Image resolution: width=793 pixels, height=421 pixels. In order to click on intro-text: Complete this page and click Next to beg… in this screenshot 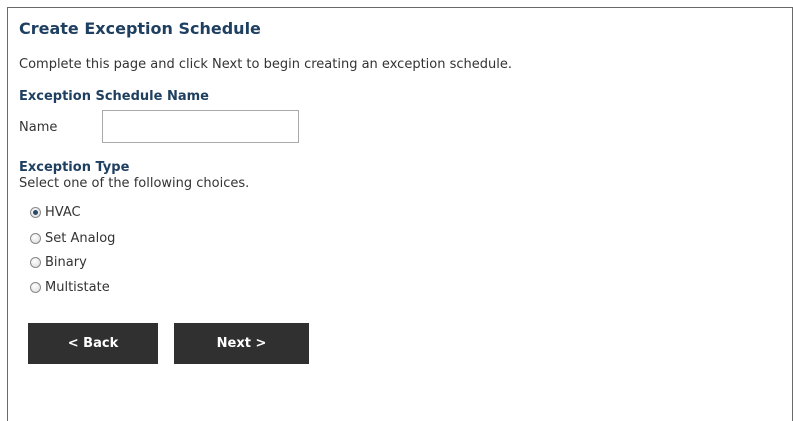, I will do `click(265, 64)`.